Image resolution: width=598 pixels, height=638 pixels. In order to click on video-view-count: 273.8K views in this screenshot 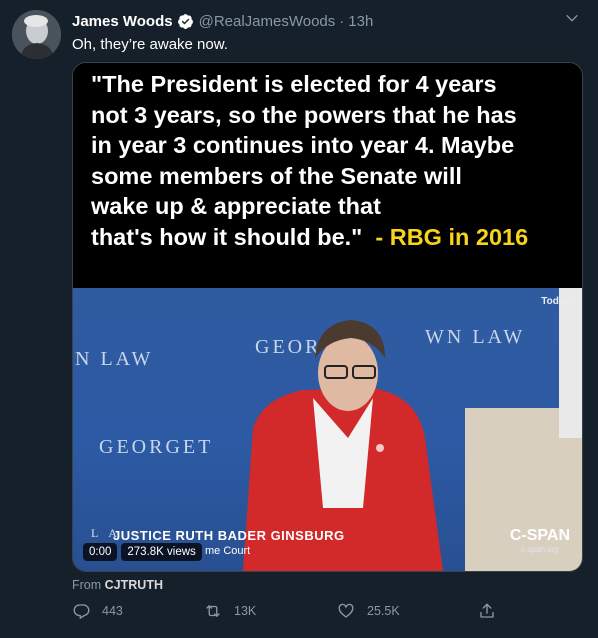, I will do `click(161, 552)`.